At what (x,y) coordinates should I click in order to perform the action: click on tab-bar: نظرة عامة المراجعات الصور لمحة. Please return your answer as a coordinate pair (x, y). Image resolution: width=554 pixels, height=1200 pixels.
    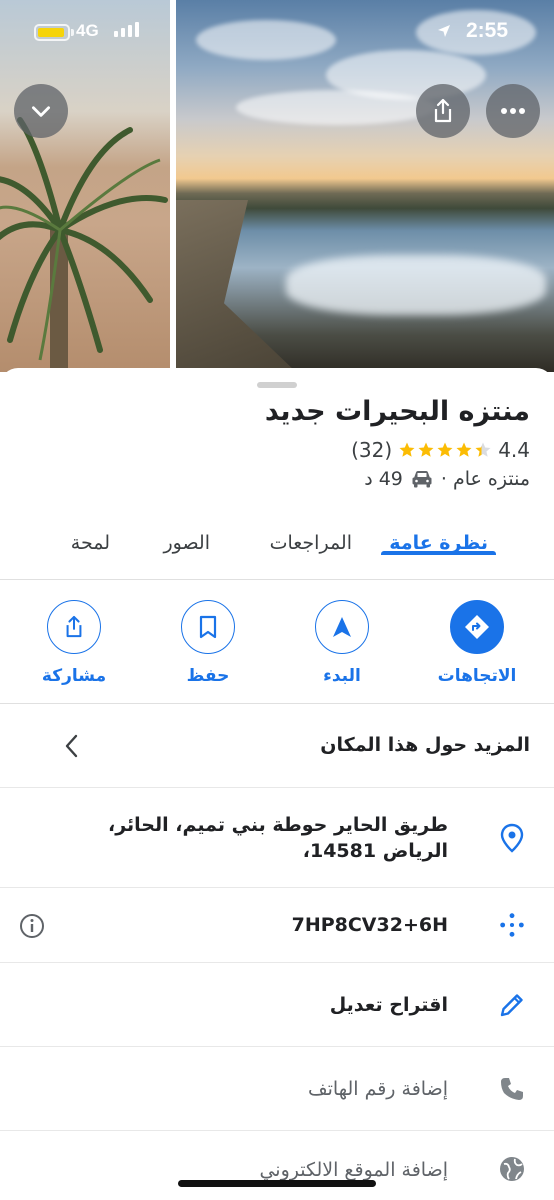
    Looking at the image, I should click on (277, 554).